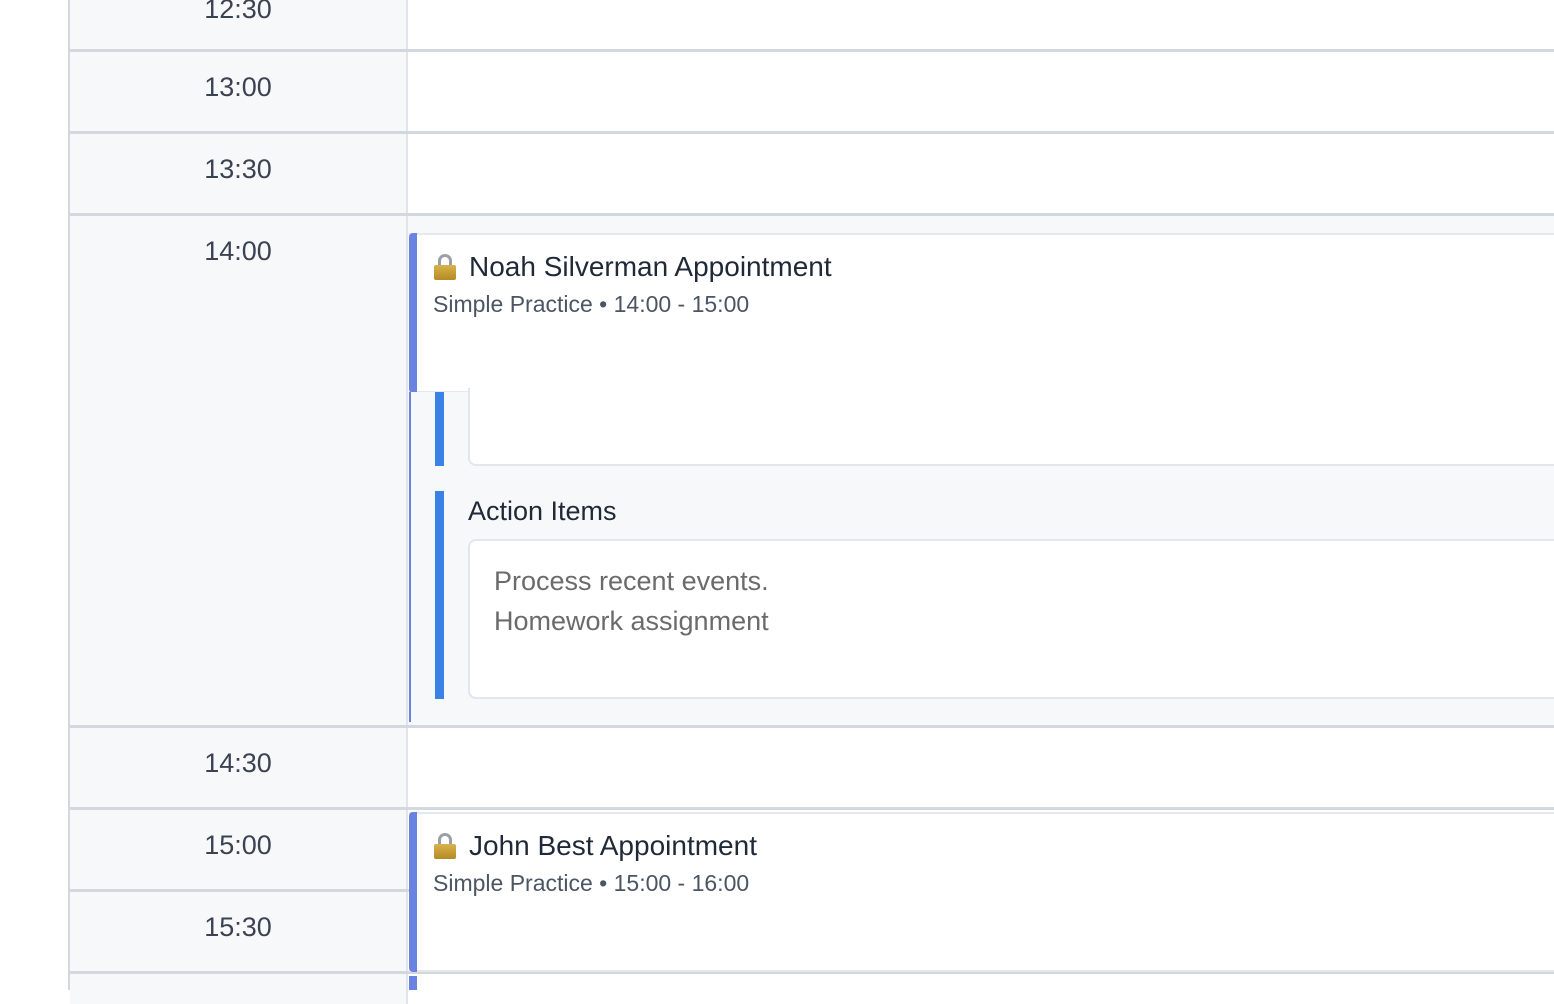 This screenshot has width=1554, height=1004. What do you see at coordinates (238, 87) in the screenshot?
I see `time-label: 13:00` at bounding box center [238, 87].